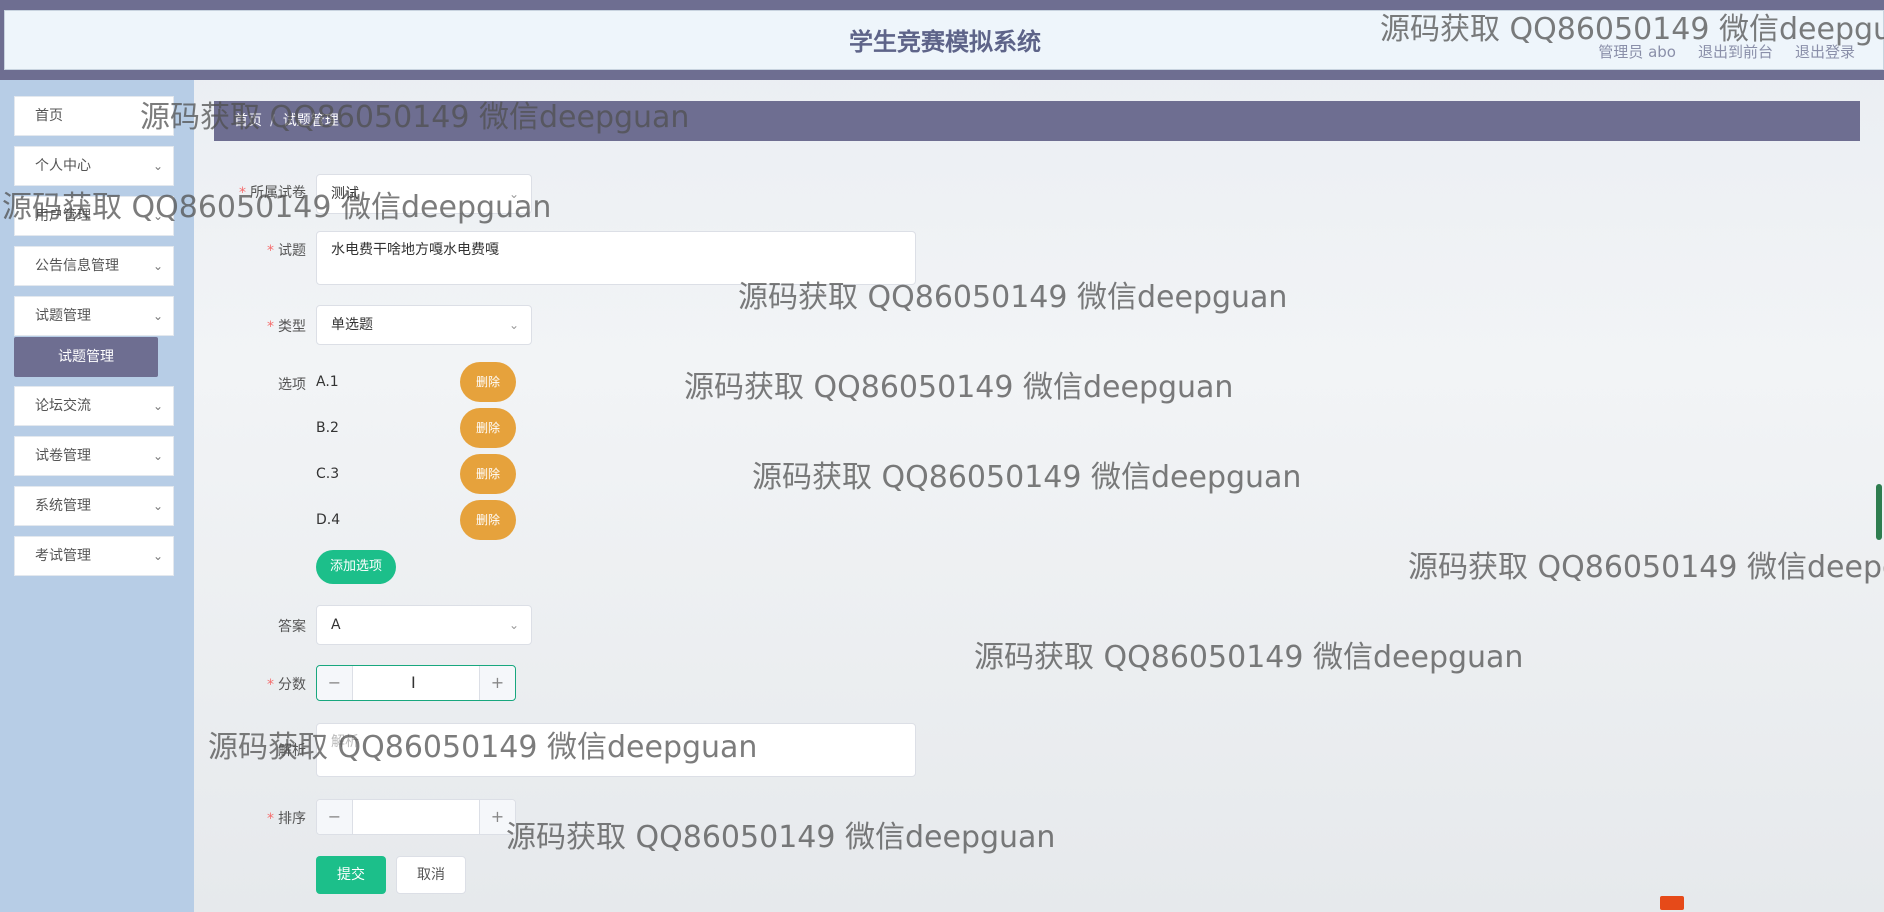 The height and width of the screenshot is (912, 1884). I want to click on score-input, so click(416, 683).